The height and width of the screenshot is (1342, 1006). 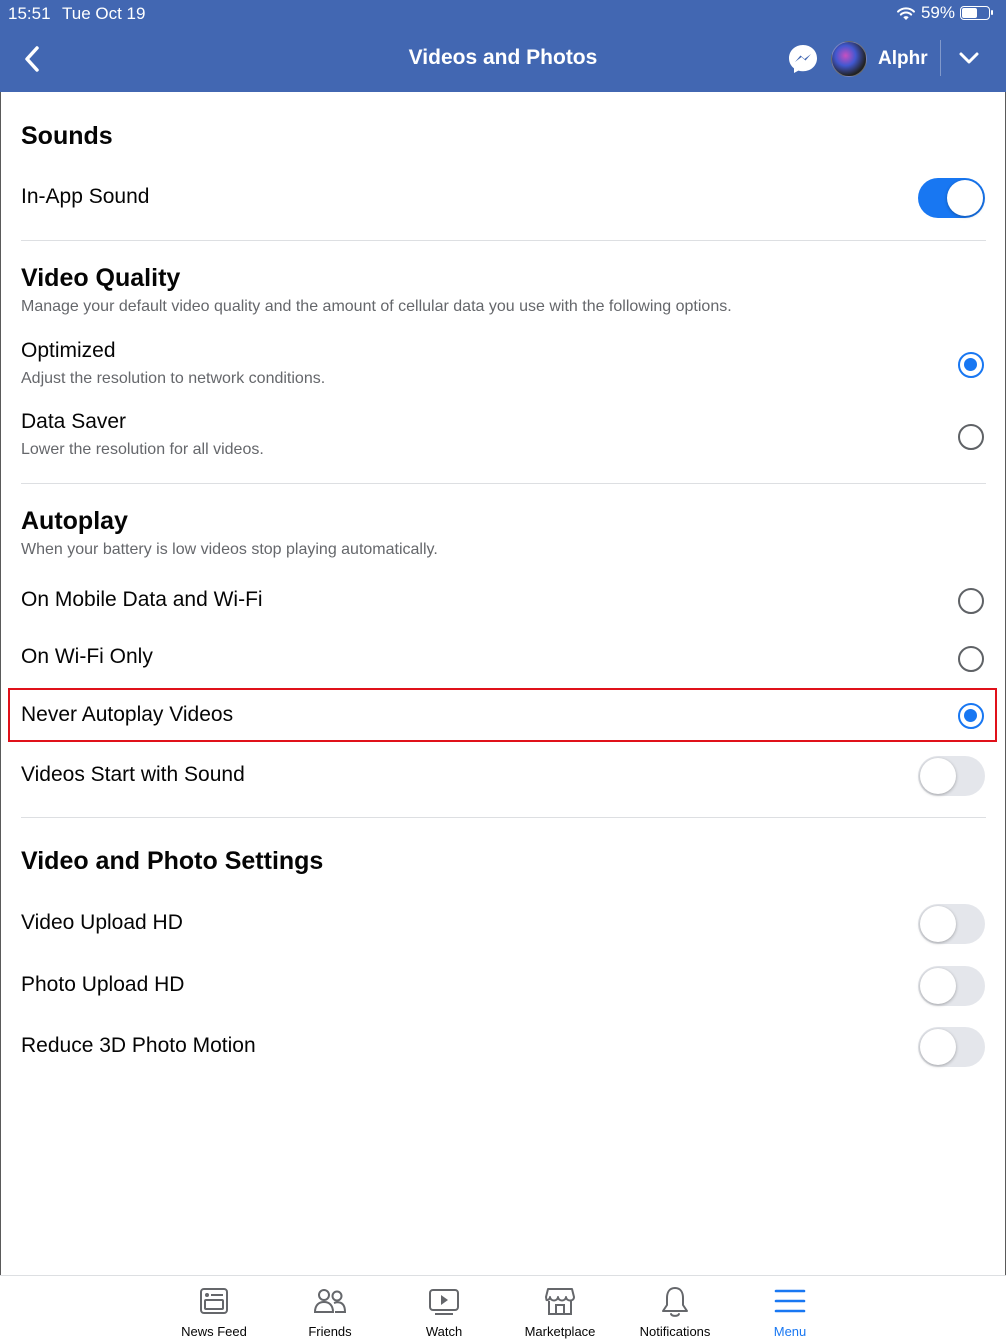 What do you see at coordinates (133, 774) in the screenshot?
I see `videos-start-with-sound-label: Videos Start with Sound` at bounding box center [133, 774].